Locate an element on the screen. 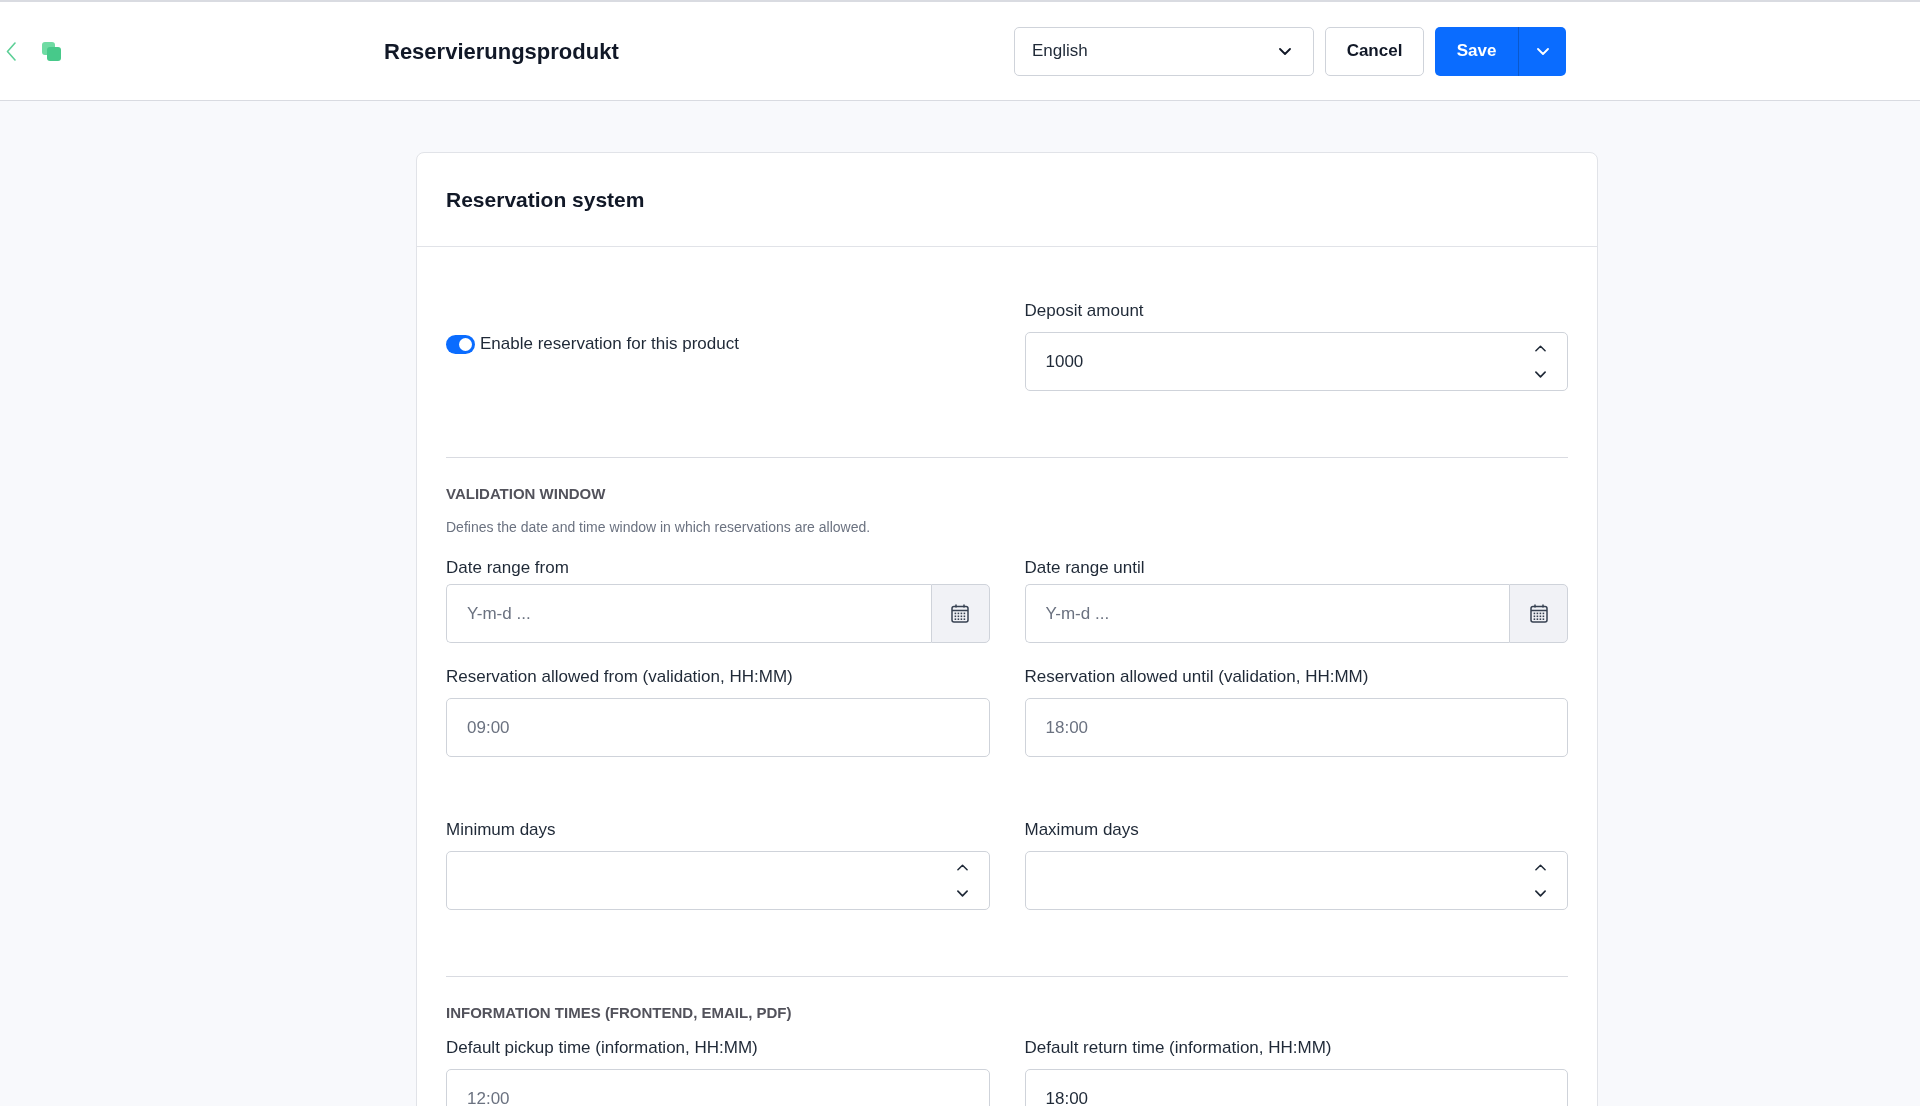  field-label: Minimum days is located at coordinates (501, 830).